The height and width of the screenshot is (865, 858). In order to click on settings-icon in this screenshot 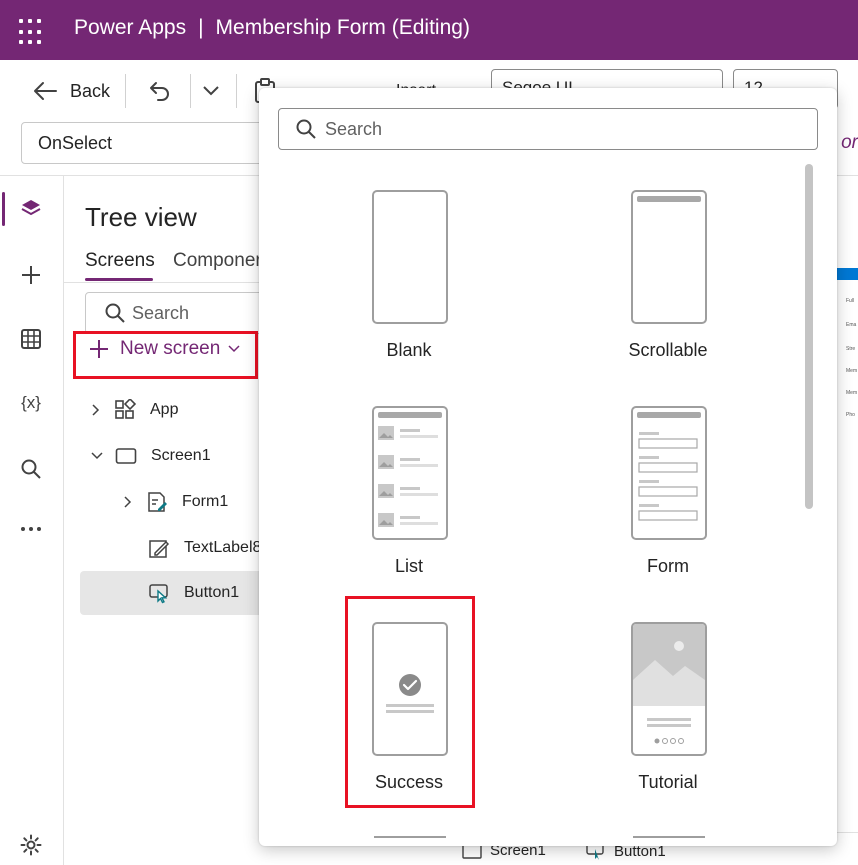, I will do `click(31, 845)`.